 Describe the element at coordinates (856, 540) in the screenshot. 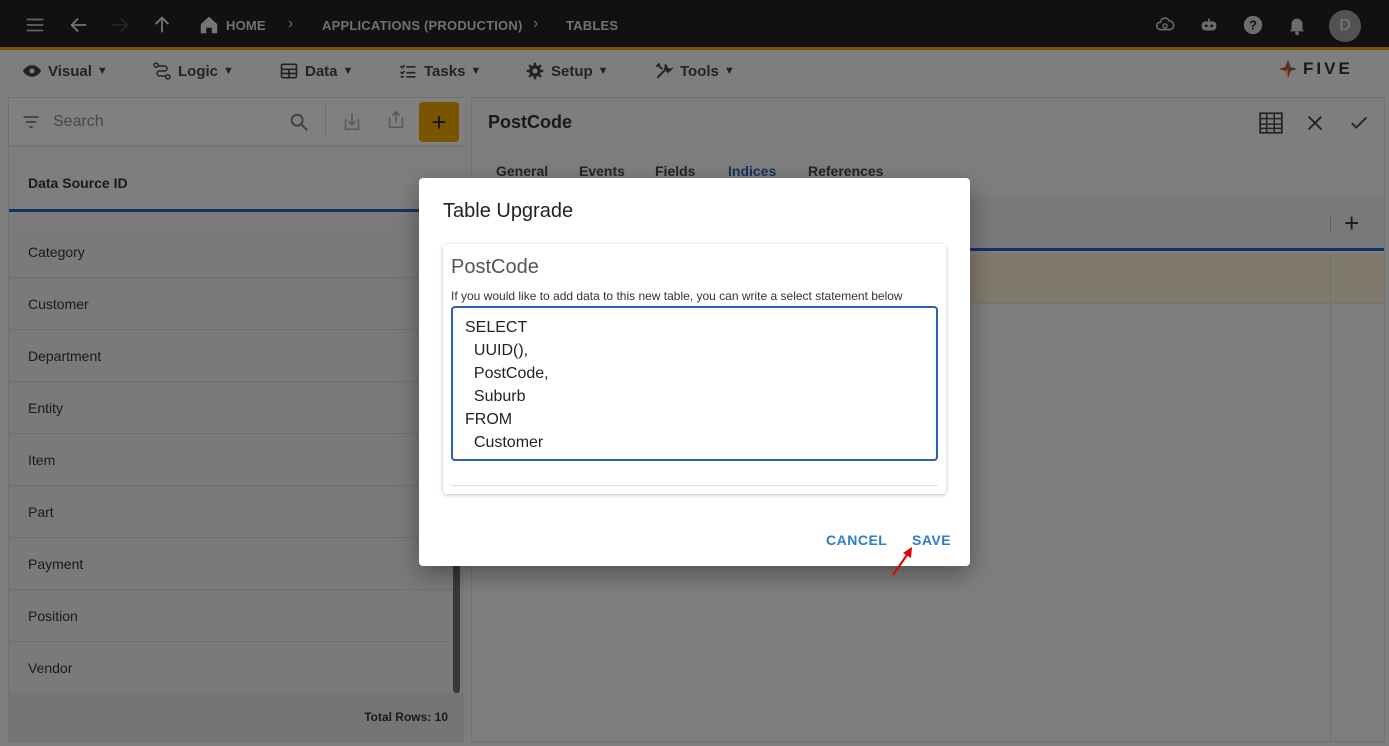

I see `cancel-button: CANCEL` at that location.